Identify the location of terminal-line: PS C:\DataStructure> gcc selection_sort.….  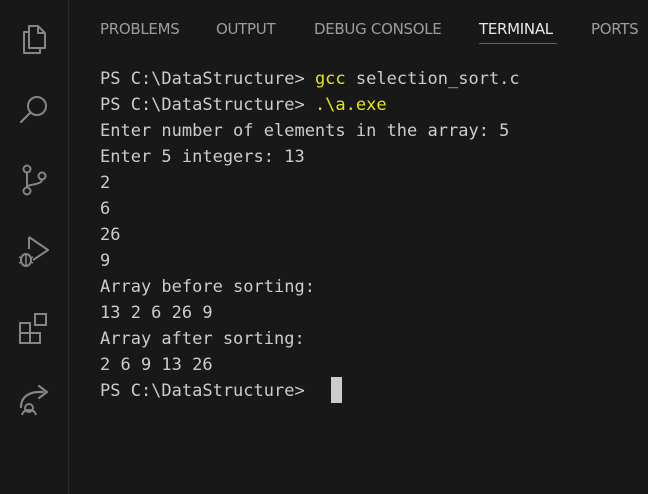
(310, 79).